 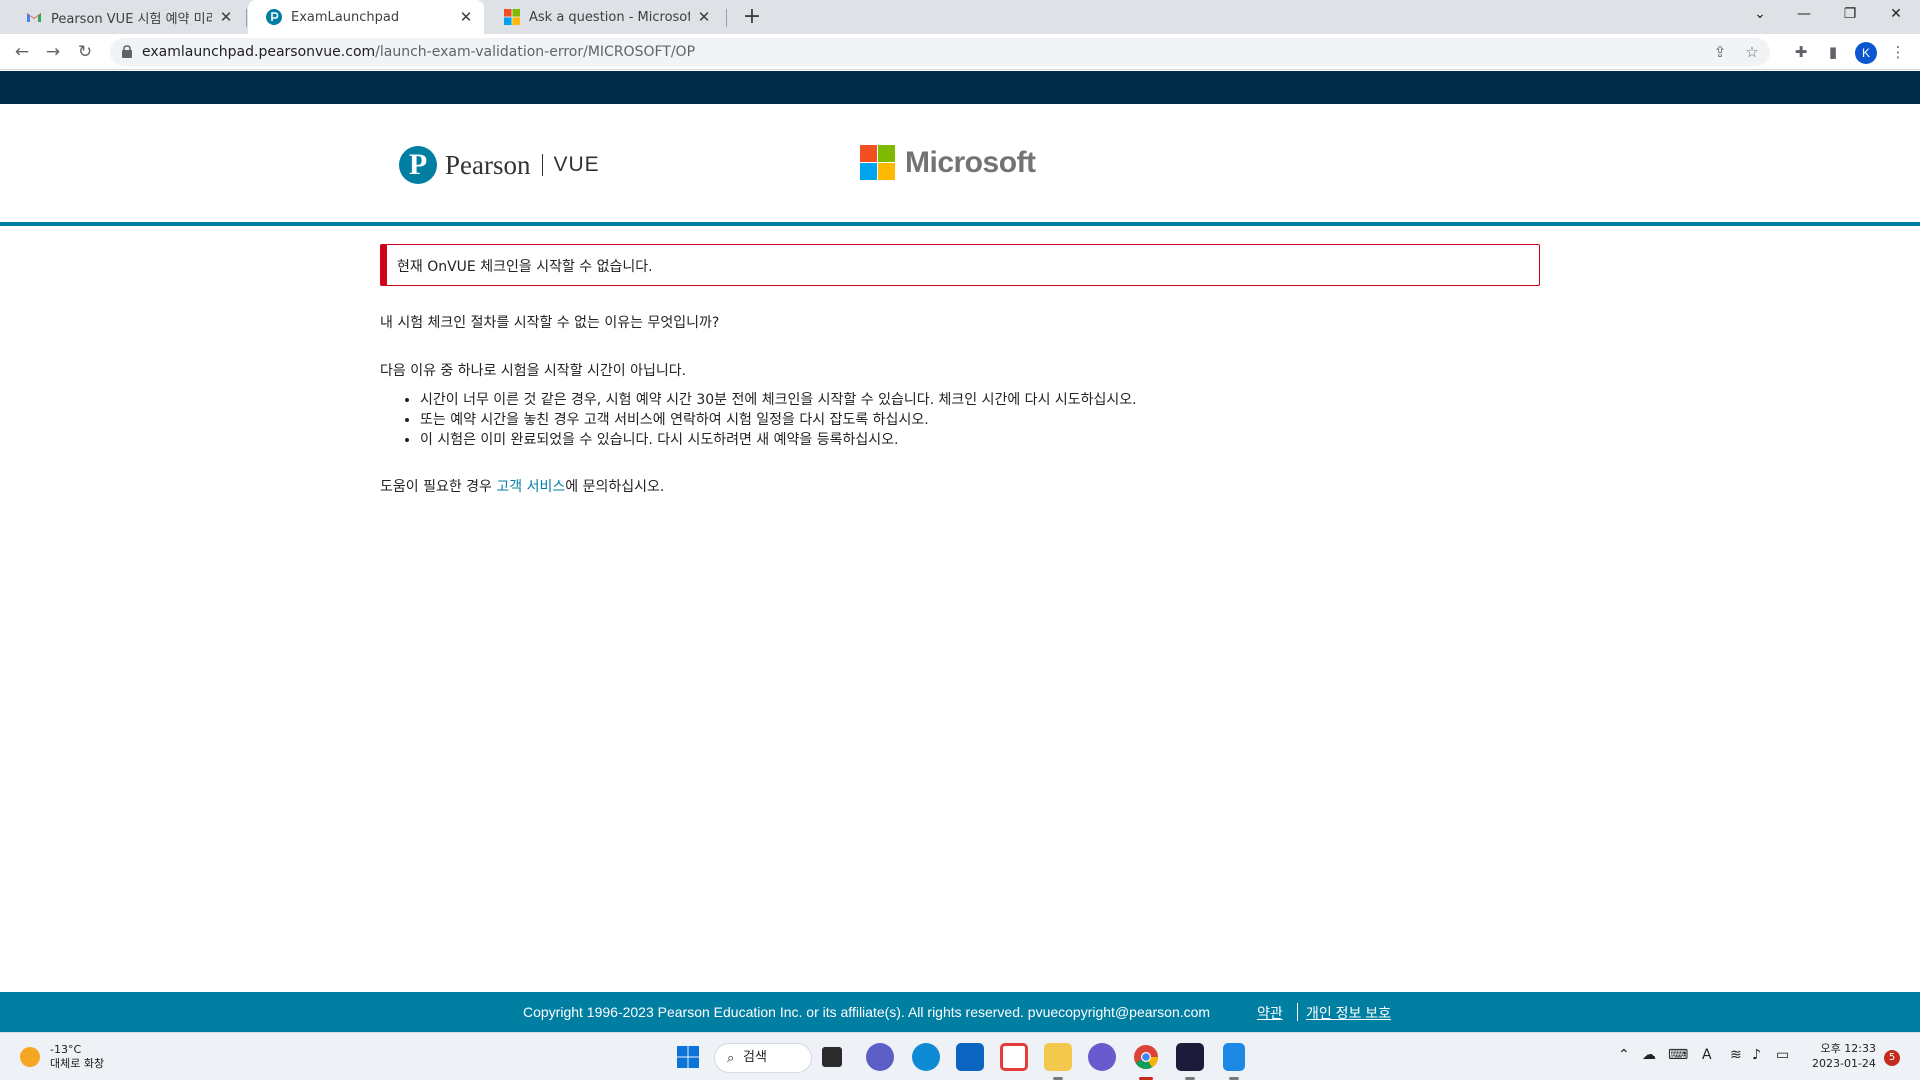 What do you see at coordinates (926, 1057) in the screenshot?
I see `edge-browser-icon` at bounding box center [926, 1057].